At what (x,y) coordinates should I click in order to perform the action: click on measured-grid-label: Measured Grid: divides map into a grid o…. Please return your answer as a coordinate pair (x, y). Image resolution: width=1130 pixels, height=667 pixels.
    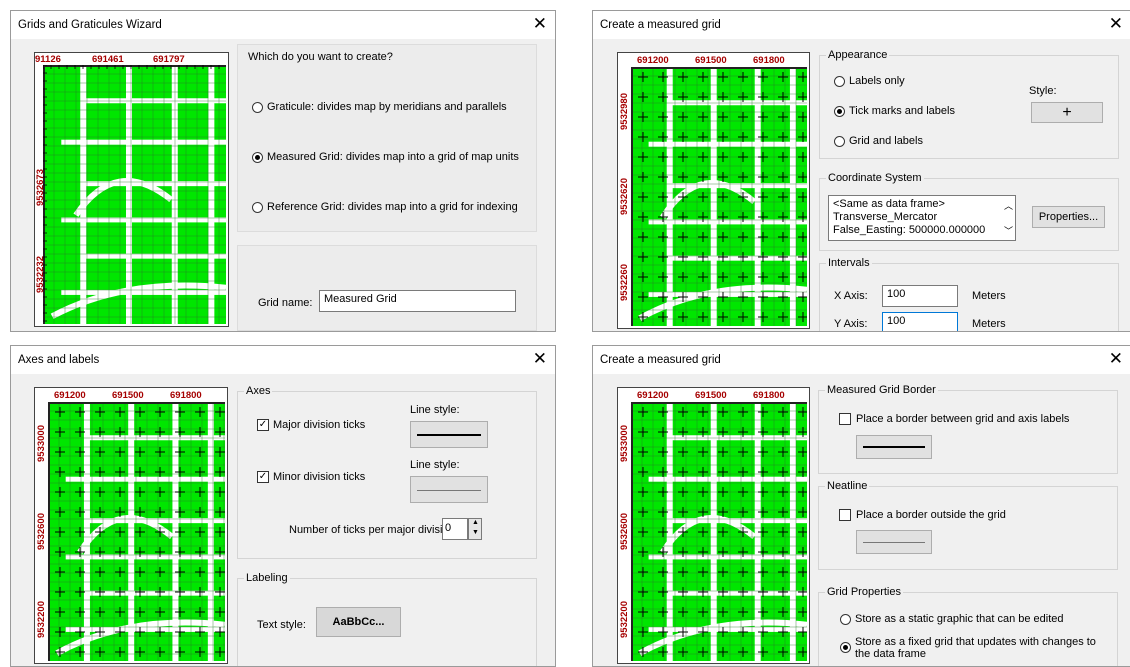
    Looking at the image, I should click on (393, 157).